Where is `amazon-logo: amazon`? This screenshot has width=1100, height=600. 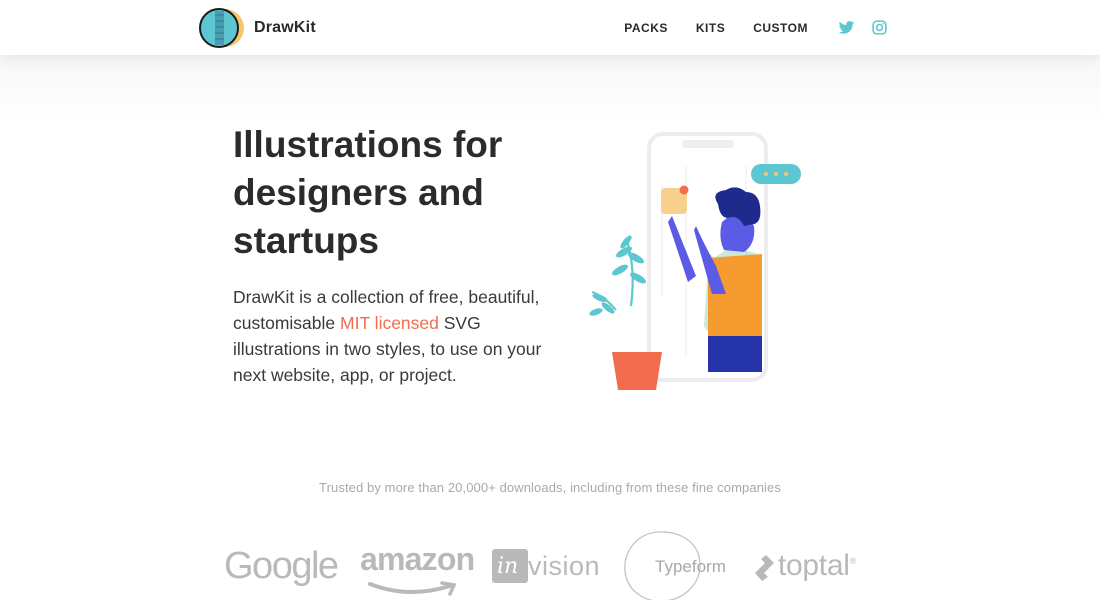 amazon-logo: amazon is located at coordinates (417, 559).